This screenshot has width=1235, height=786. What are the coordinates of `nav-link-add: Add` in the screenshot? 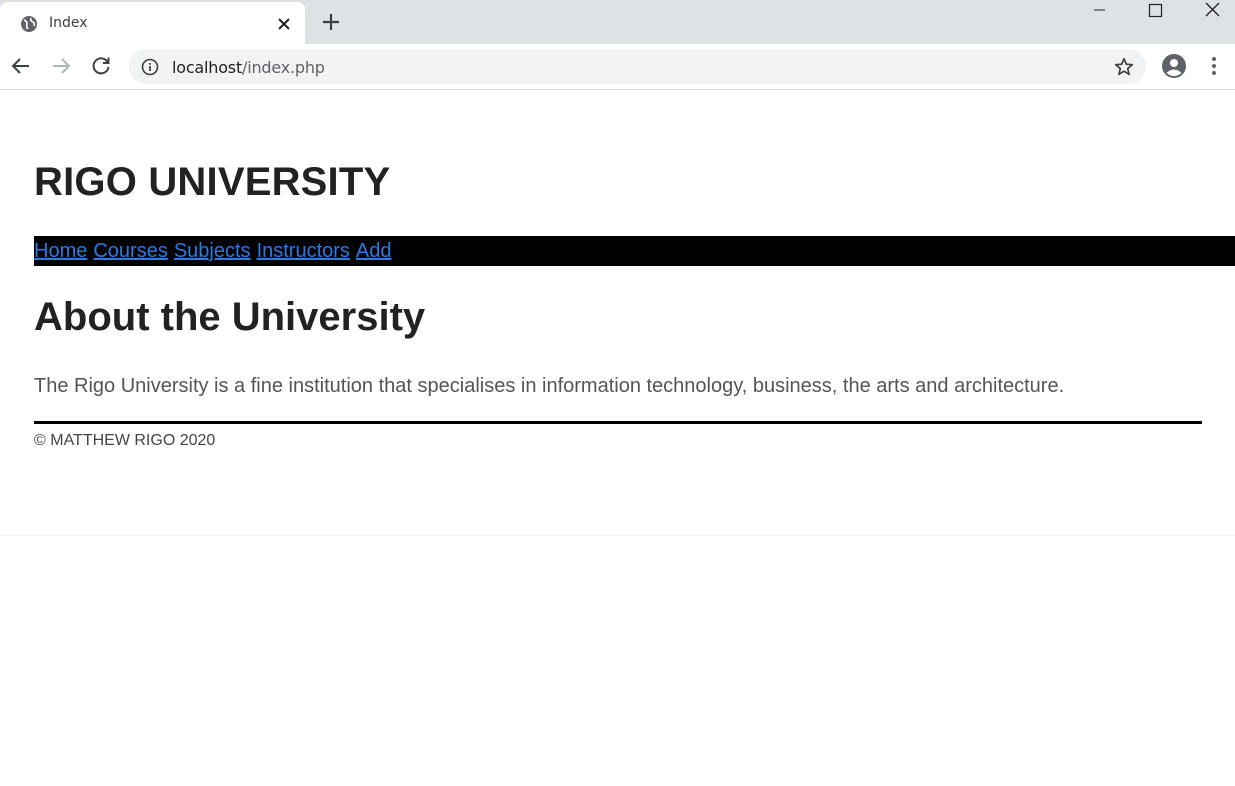 It's located at (374, 251).